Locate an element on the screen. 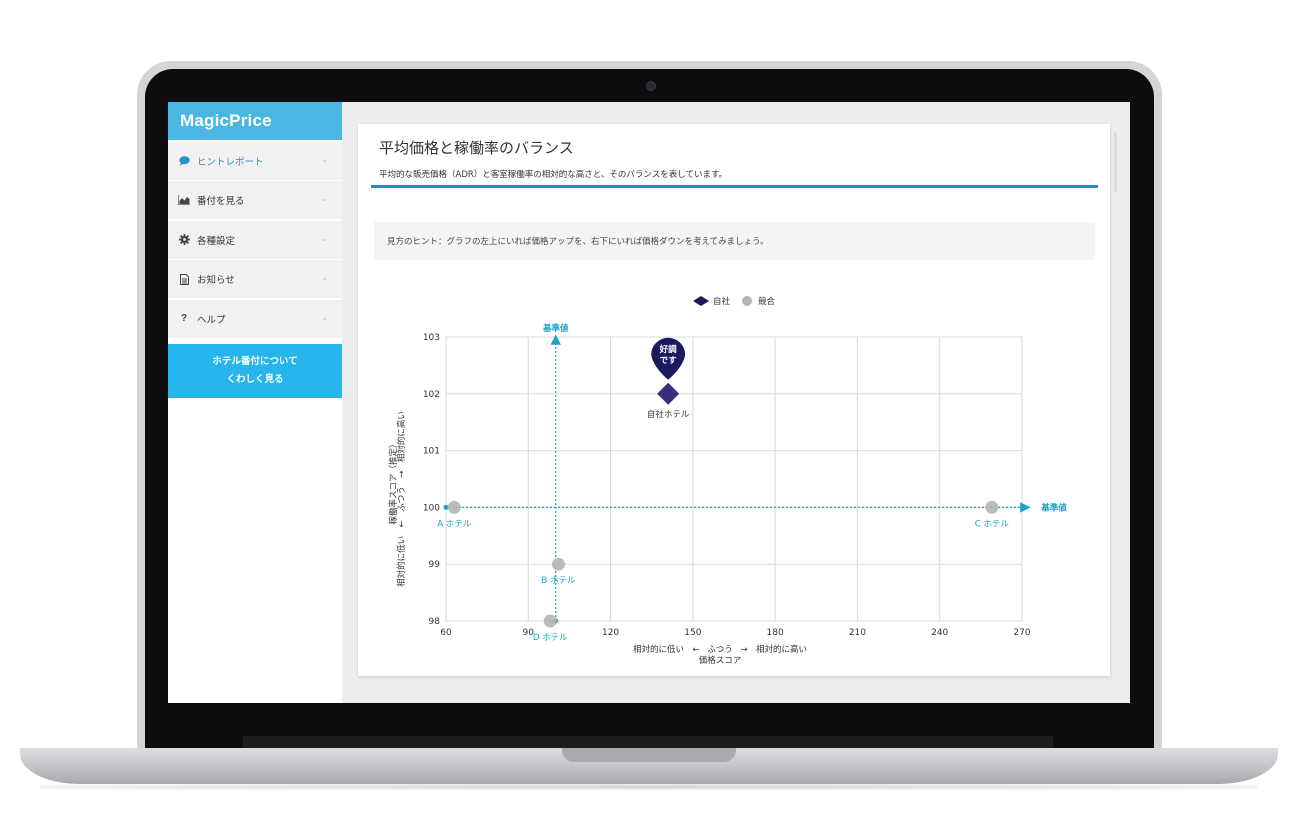 The height and width of the screenshot is (826, 1298). chart-legend: 自社 競合 is located at coordinates (734, 301).